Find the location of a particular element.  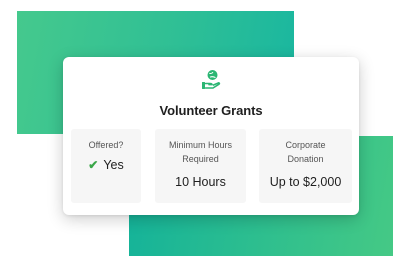

offered-column: Offered? ✔ Yes is located at coordinates (106, 166).